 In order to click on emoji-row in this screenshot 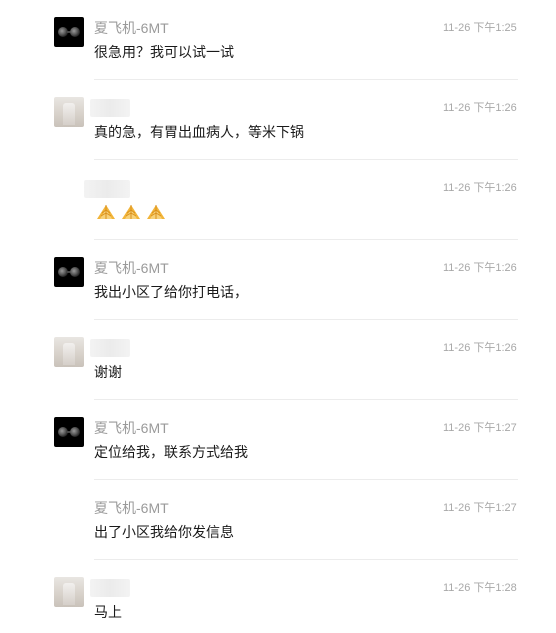, I will do `click(131, 211)`.